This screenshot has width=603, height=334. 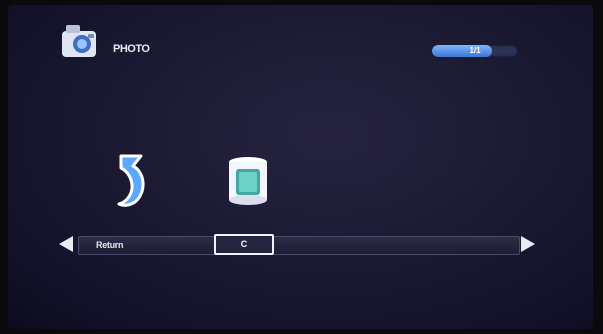 What do you see at coordinates (110, 245) in the screenshot?
I see `return-label: Return` at bounding box center [110, 245].